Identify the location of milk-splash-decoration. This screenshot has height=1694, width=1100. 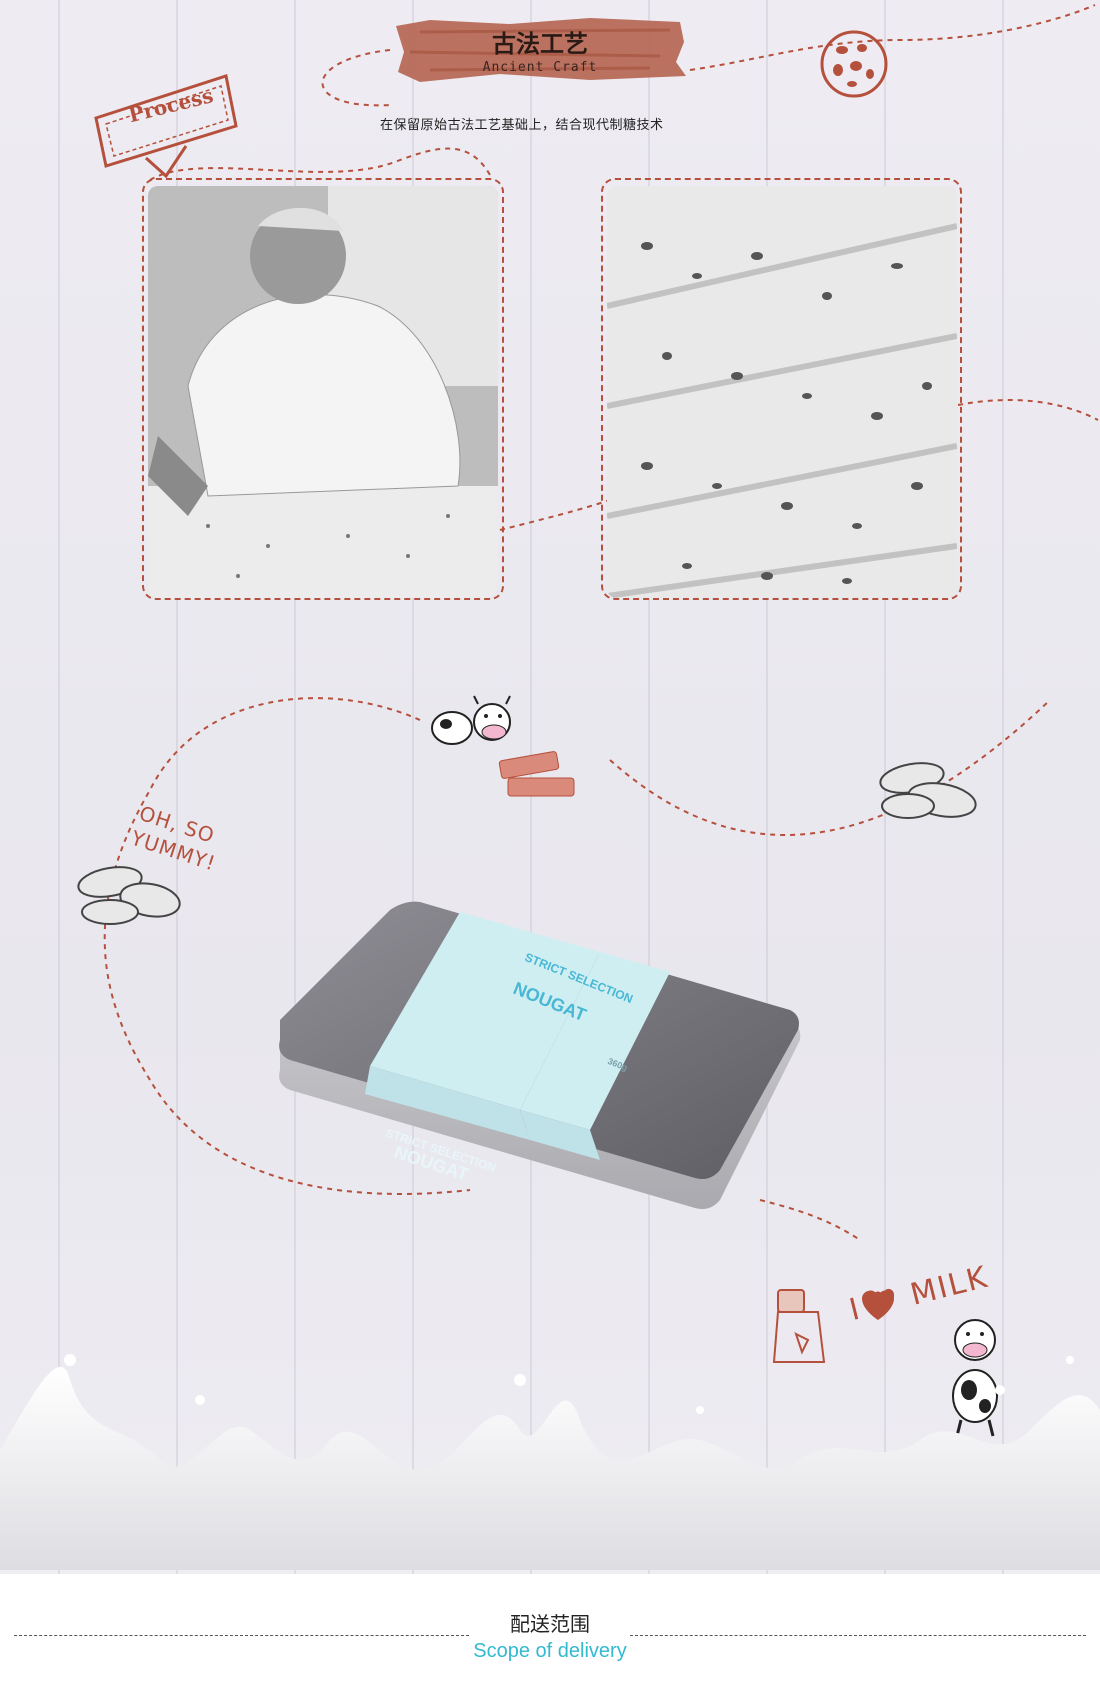
(550, 1462).